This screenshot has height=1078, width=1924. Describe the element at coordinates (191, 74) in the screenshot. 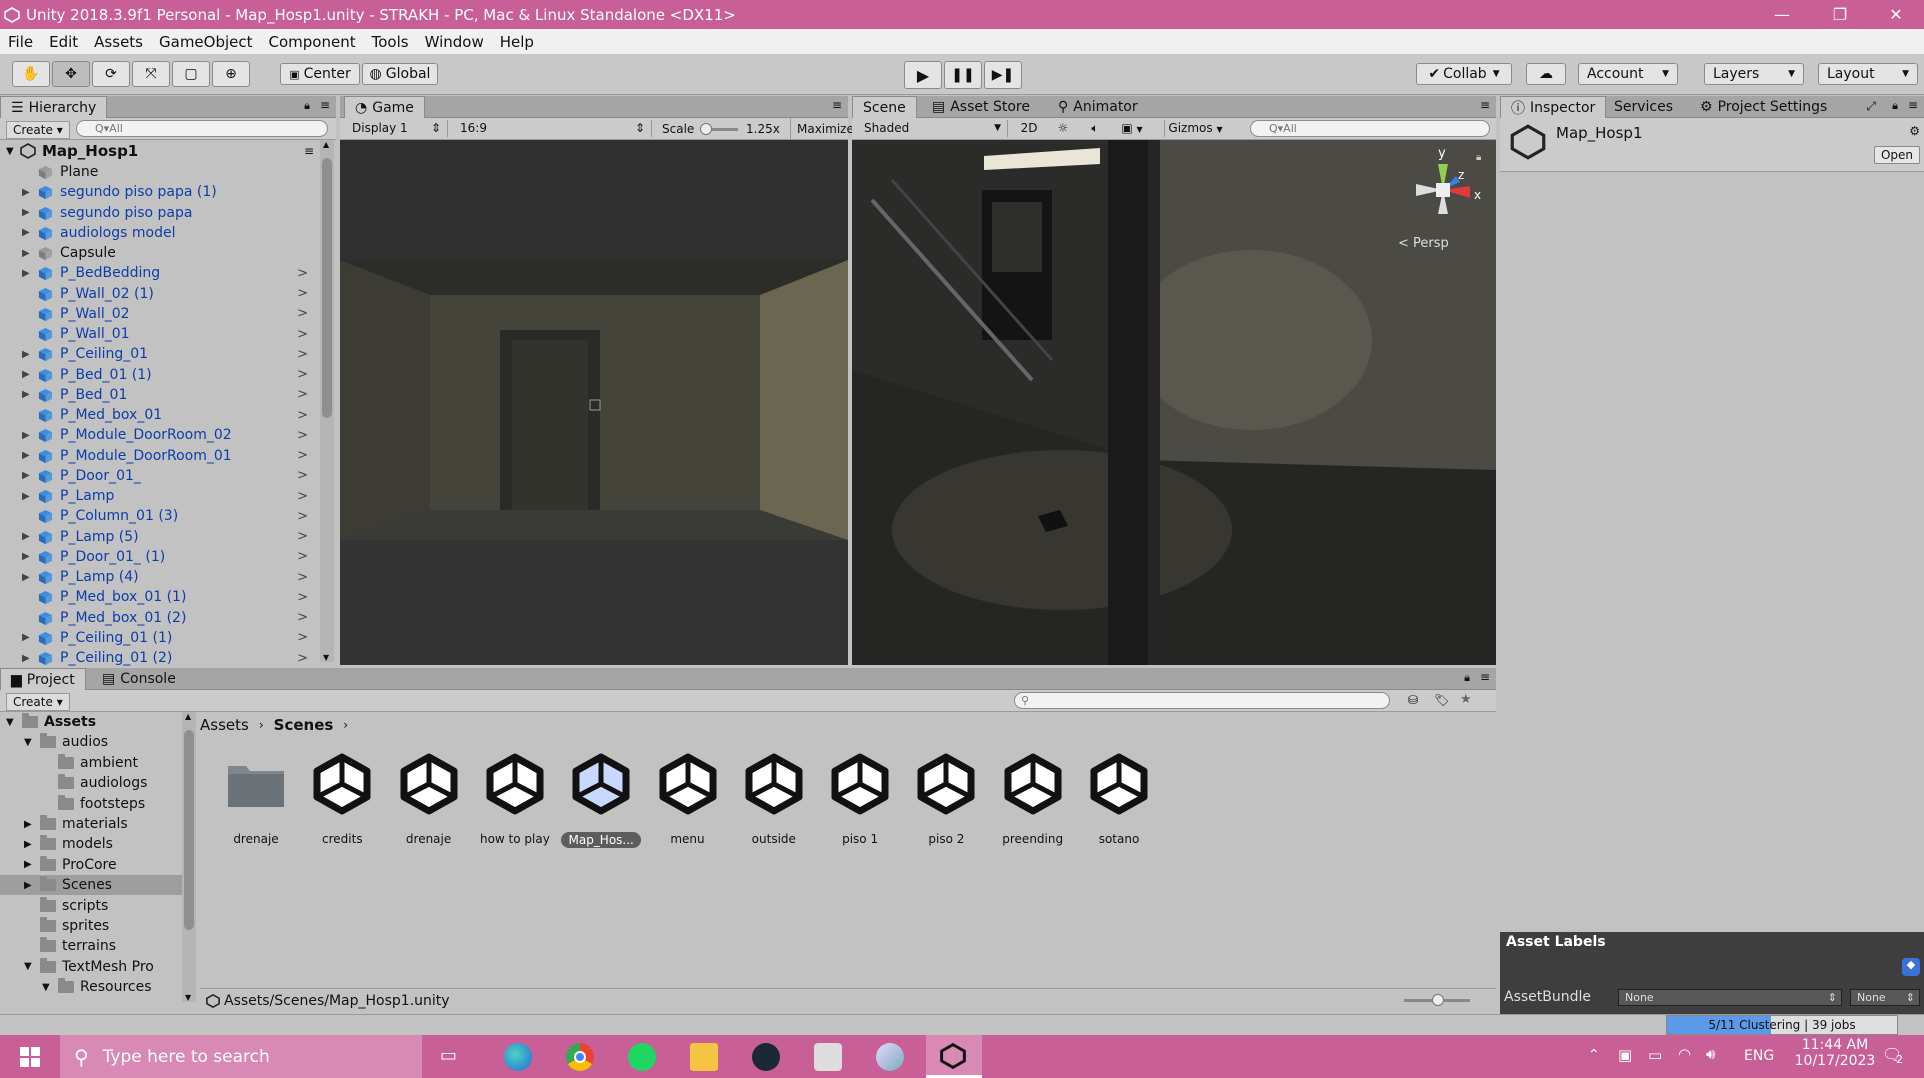

I see `rect-tool-button: ▢` at that location.